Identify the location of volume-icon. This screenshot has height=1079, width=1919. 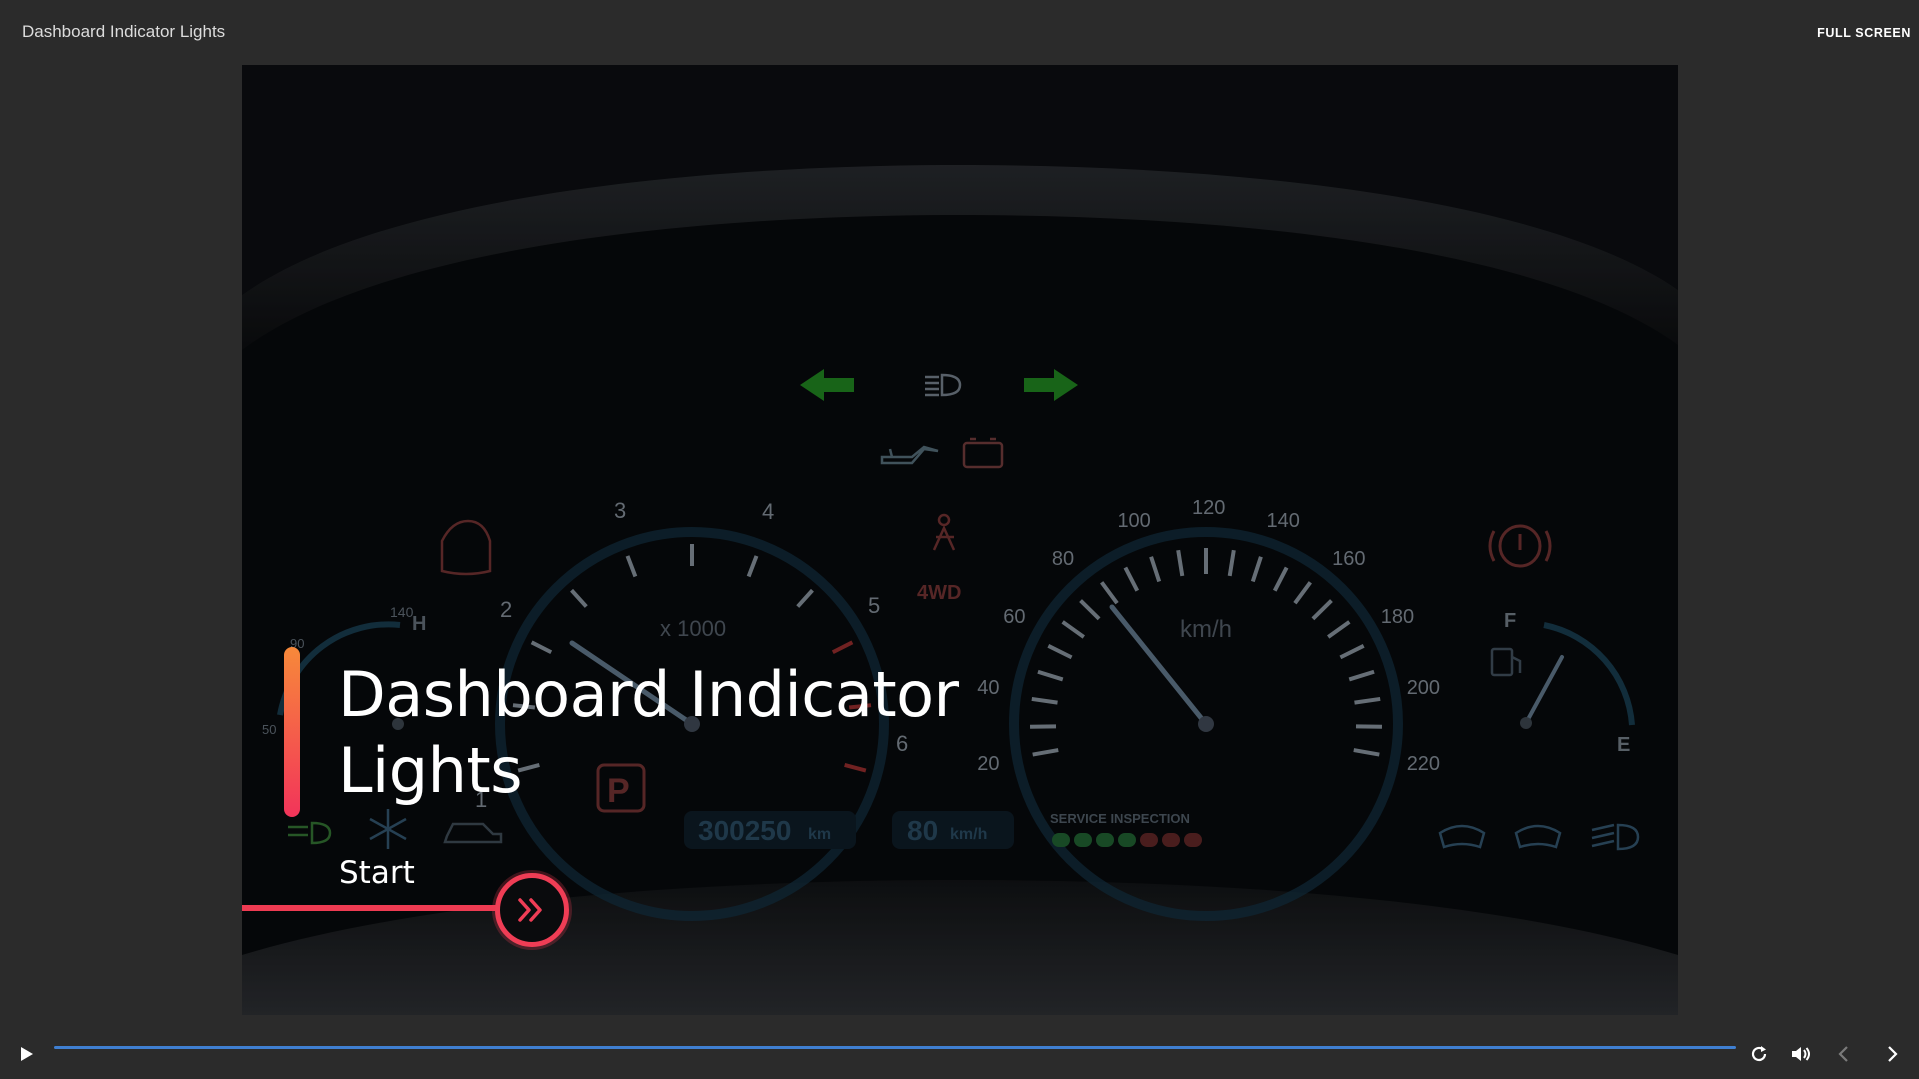
(1801, 1054).